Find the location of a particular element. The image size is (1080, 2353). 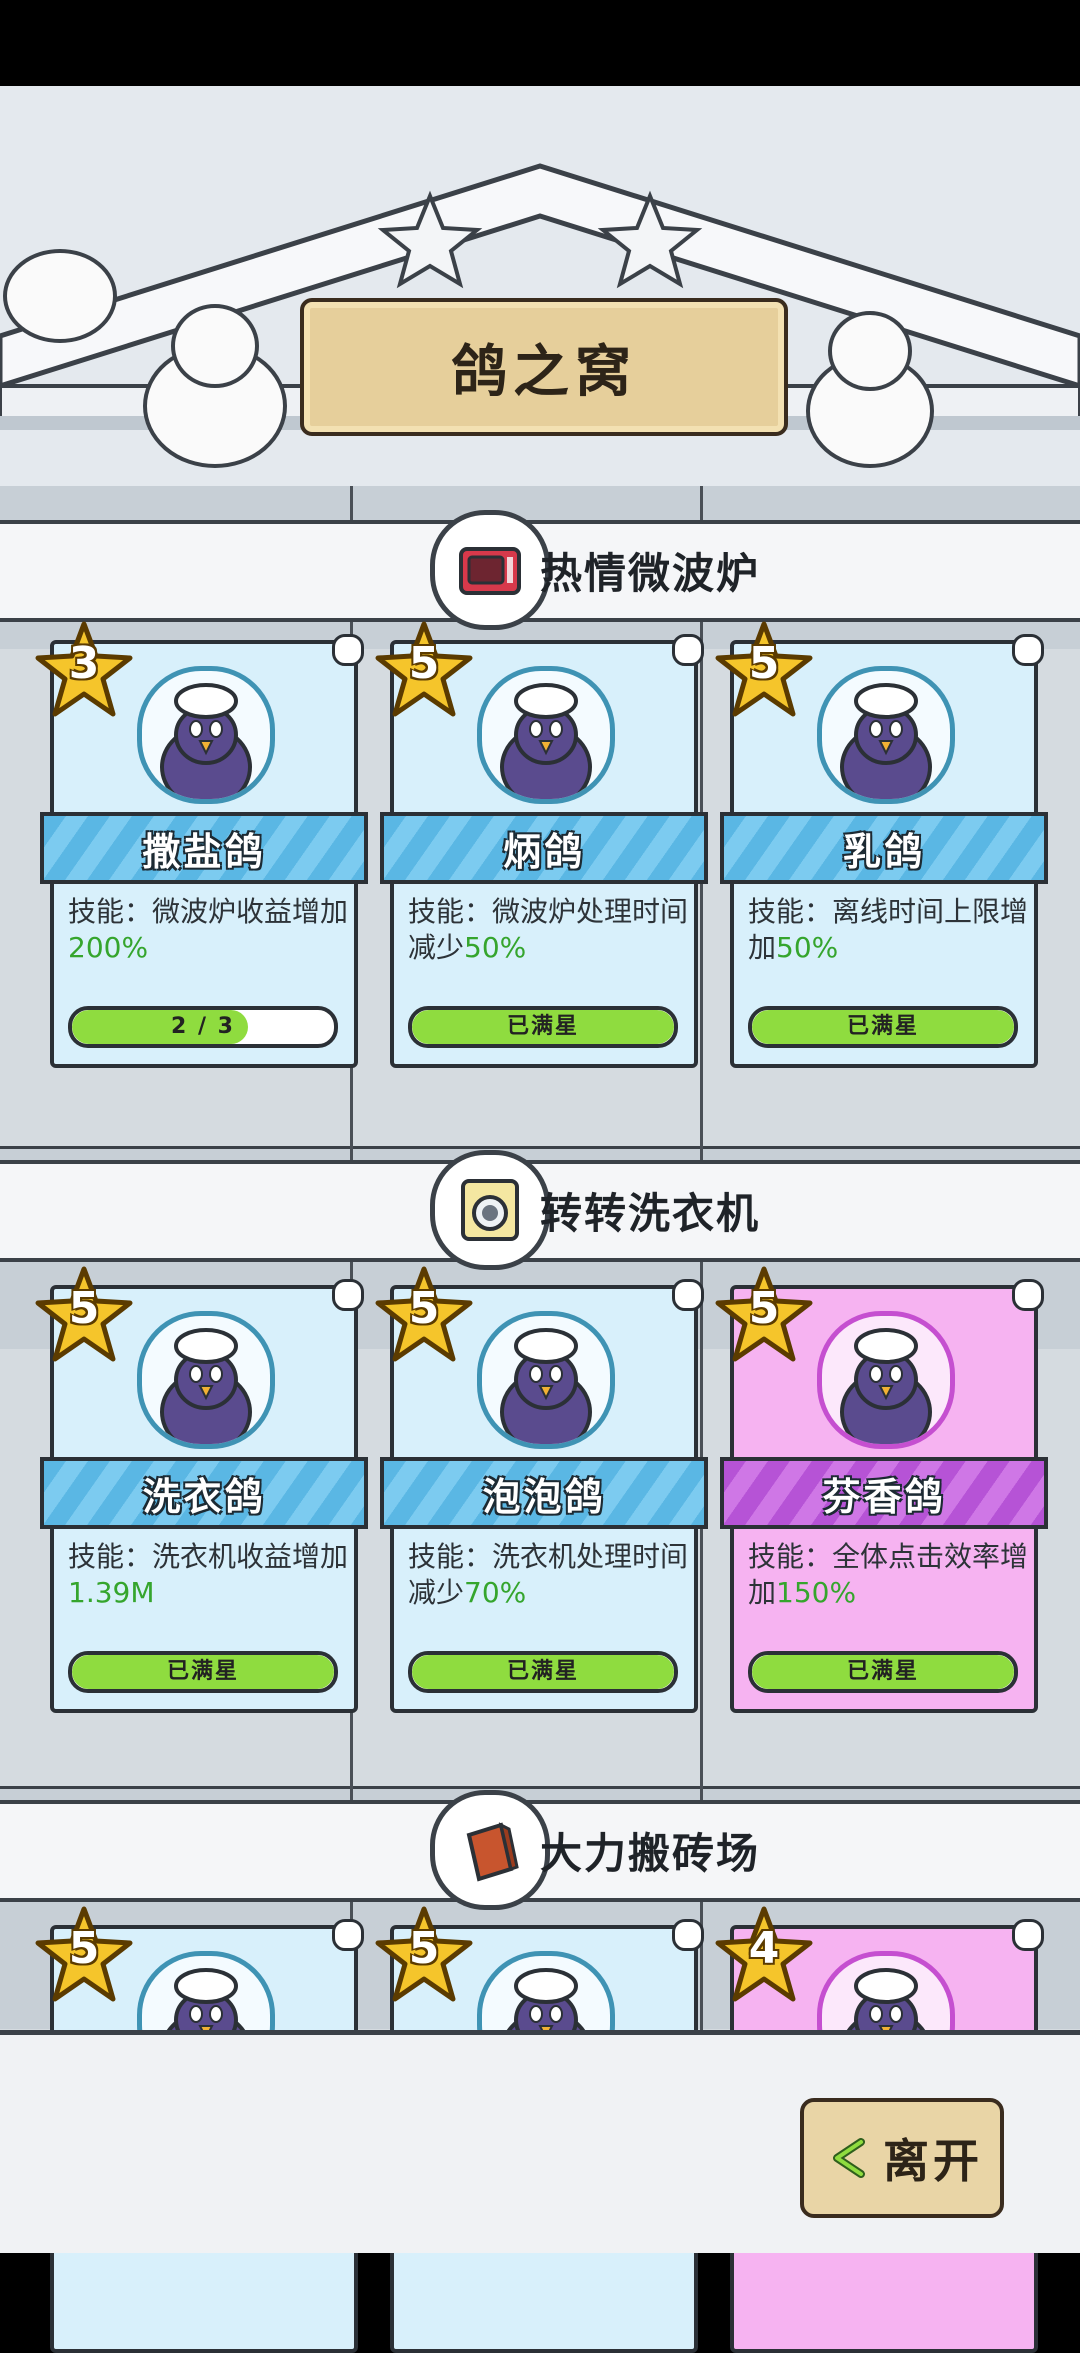

leave-label: 离开 is located at coordinates (933, 2161).